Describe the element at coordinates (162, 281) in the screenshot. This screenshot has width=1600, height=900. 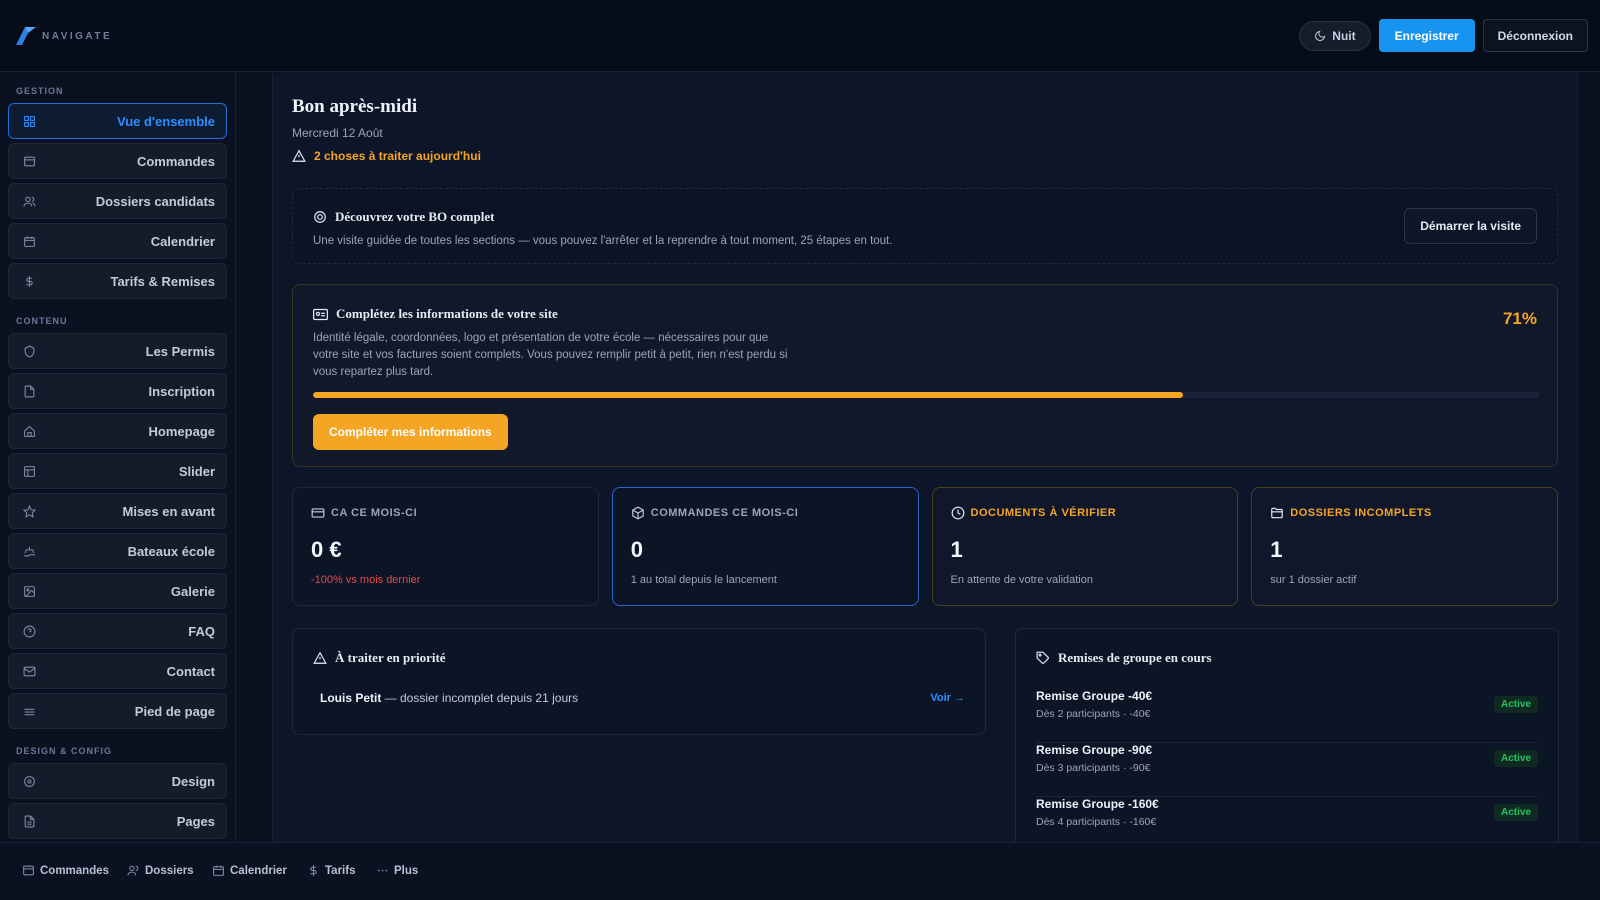
I see `sidebar-item-label: Tarifs & Remises` at that location.